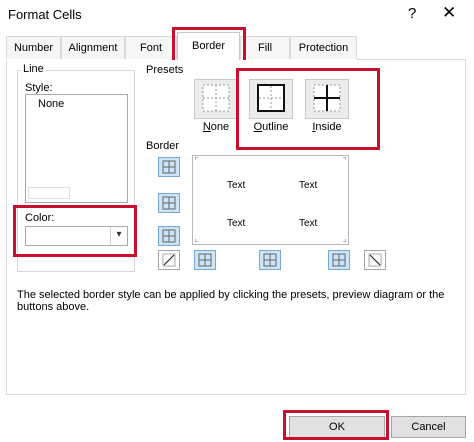  I want to click on preset-none-text: one, so click(220, 127).